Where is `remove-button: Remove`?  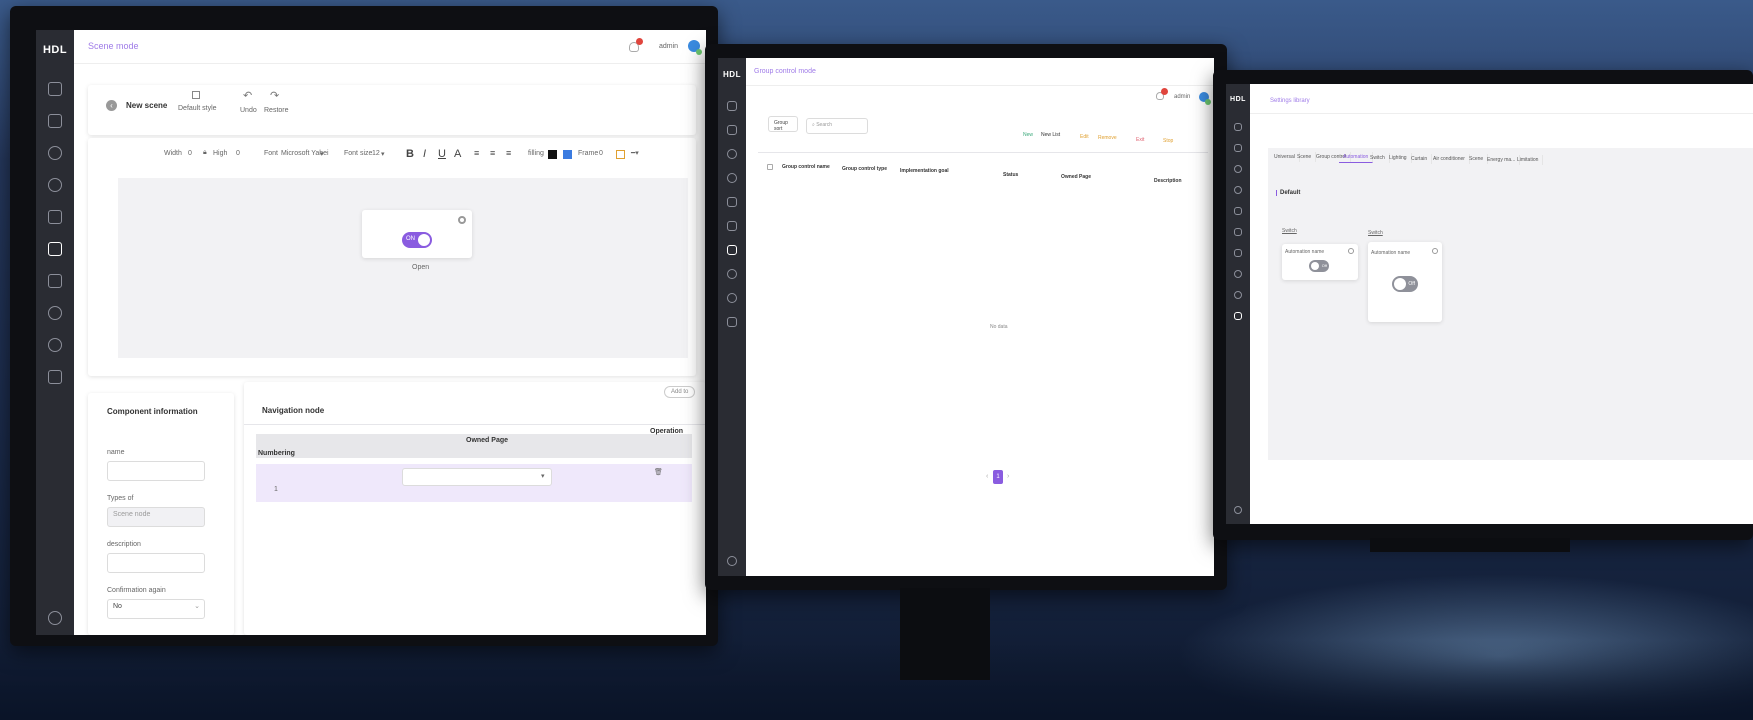
remove-button: Remove is located at coordinates (1107, 138).